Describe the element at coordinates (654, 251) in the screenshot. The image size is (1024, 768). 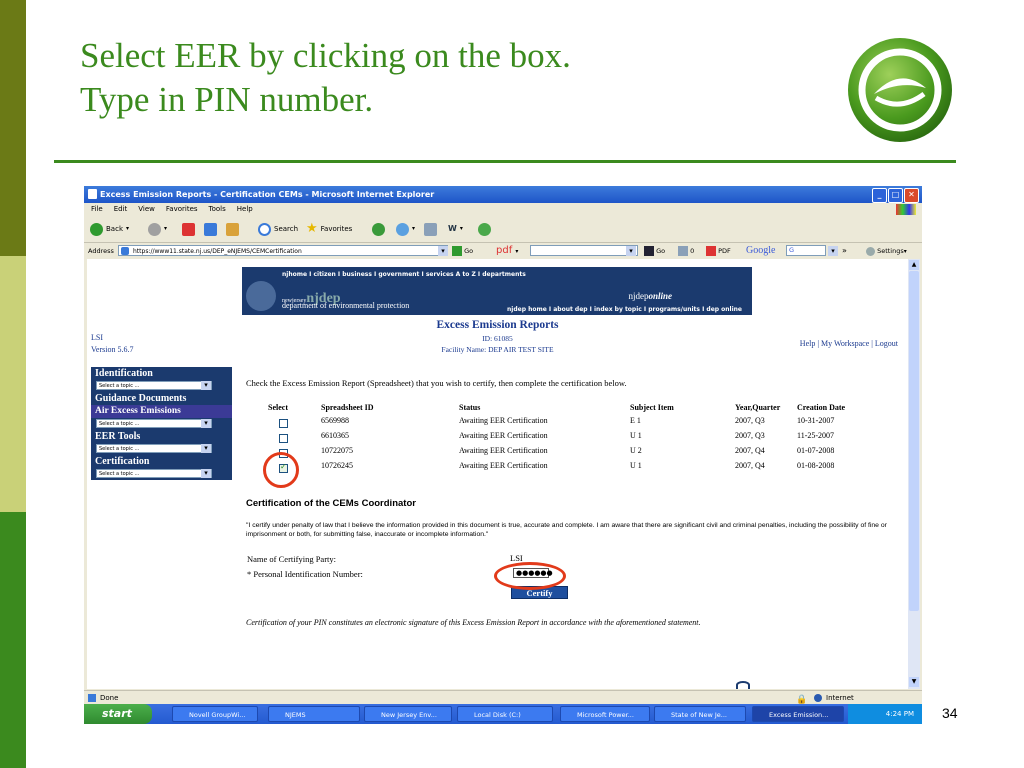
I see `pdf-go-button: Go` at that location.